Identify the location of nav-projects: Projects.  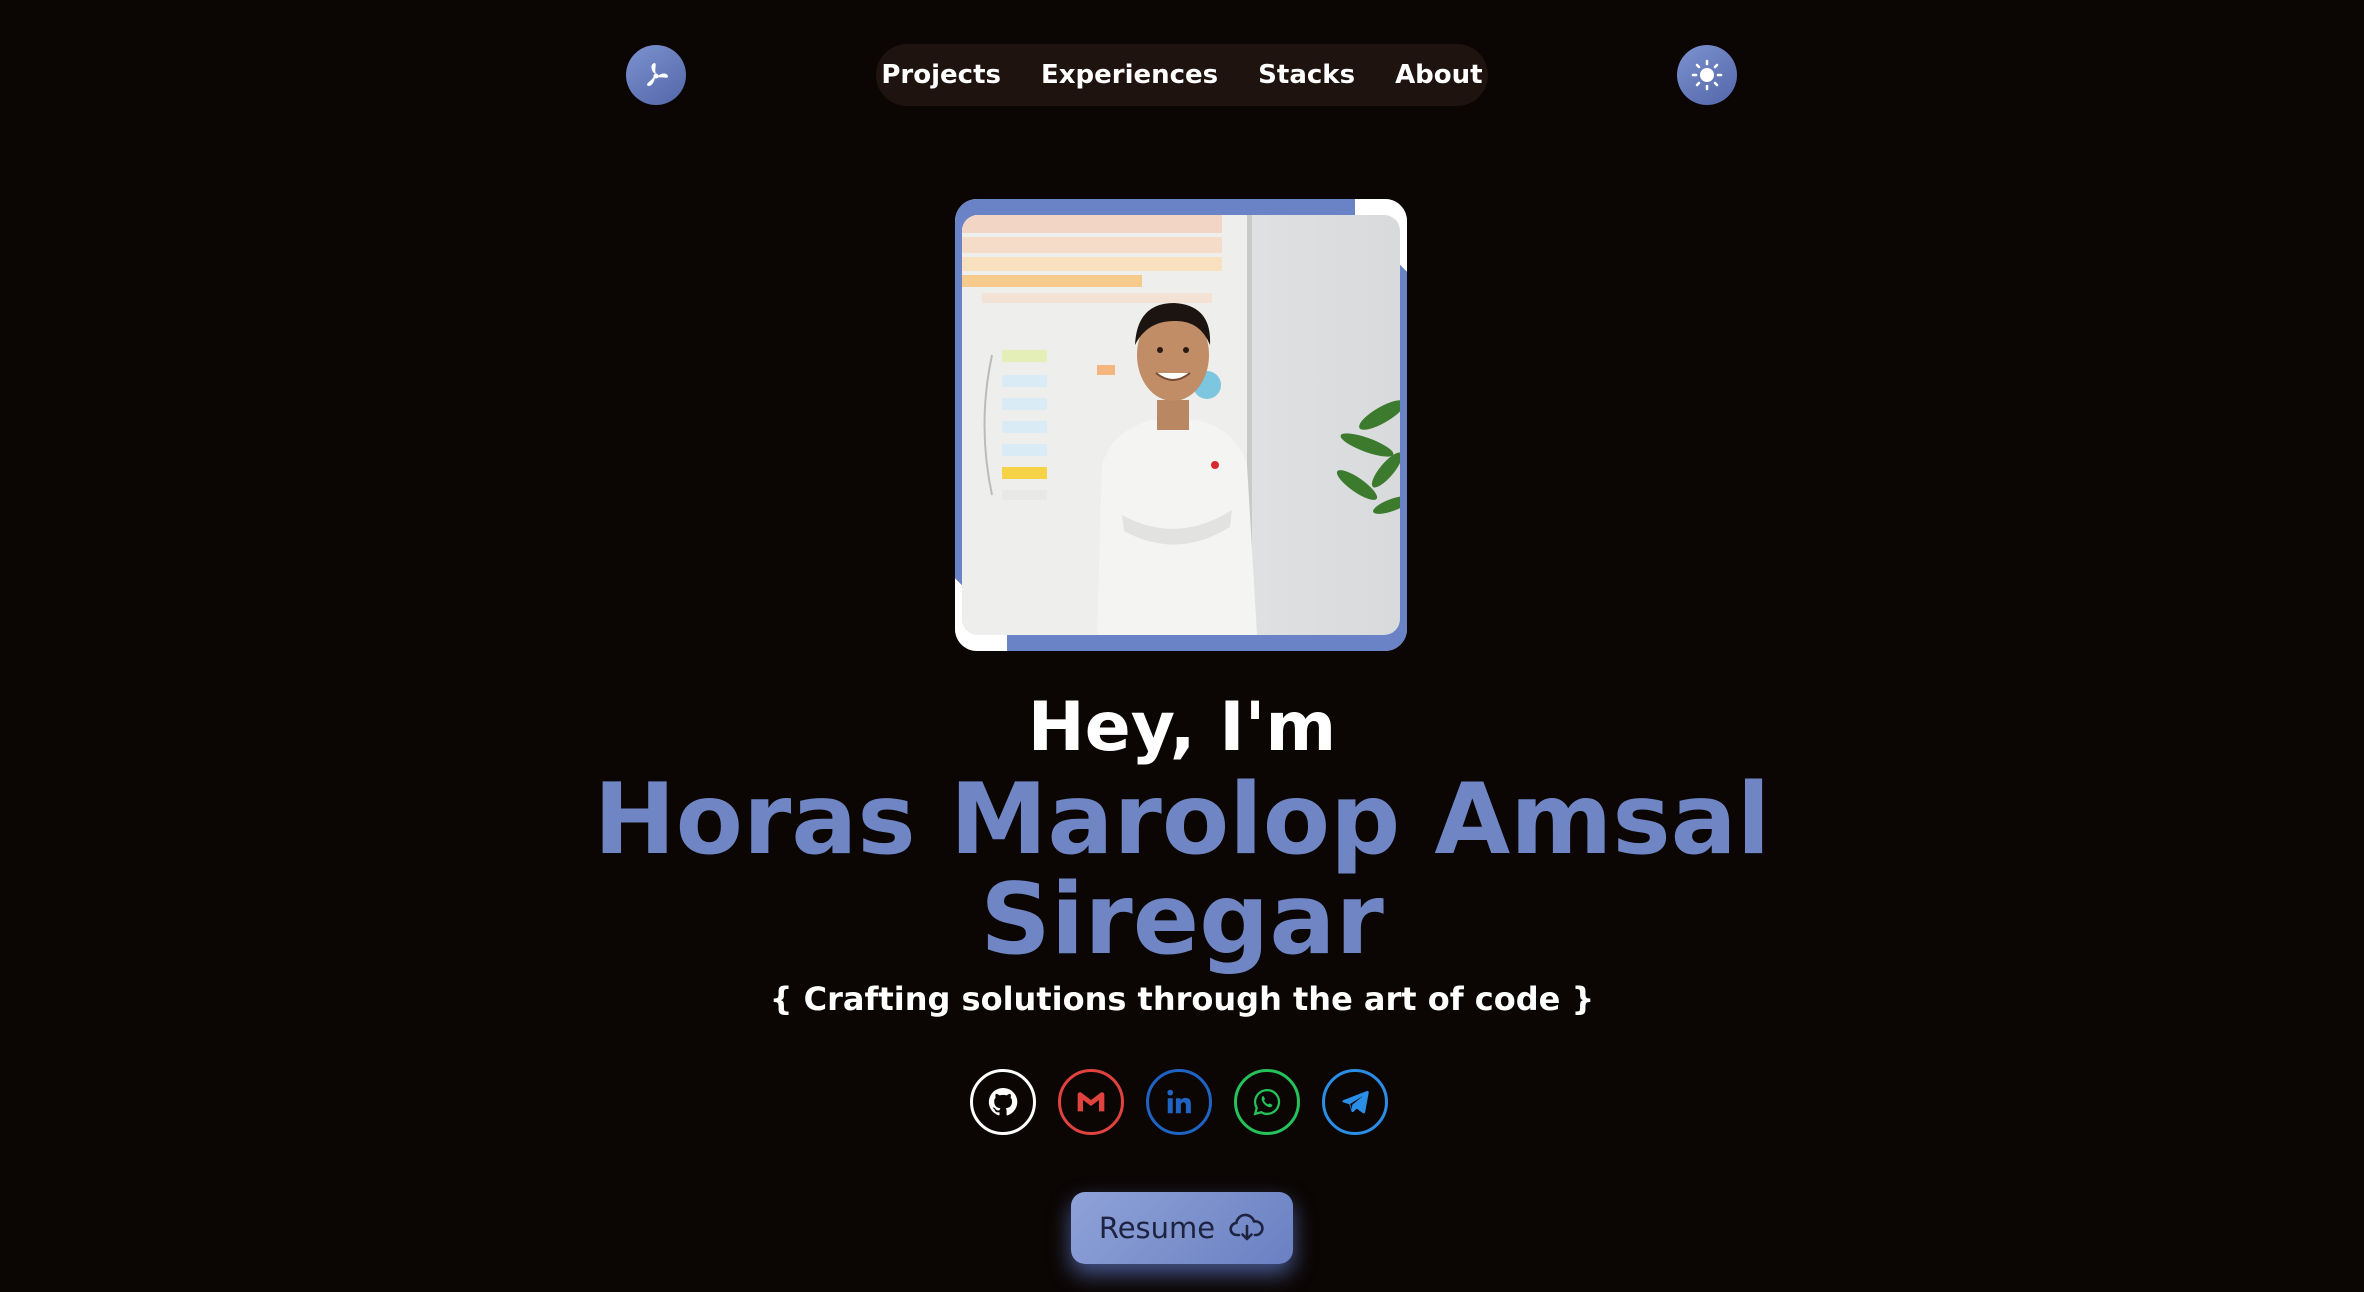
(941, 75).